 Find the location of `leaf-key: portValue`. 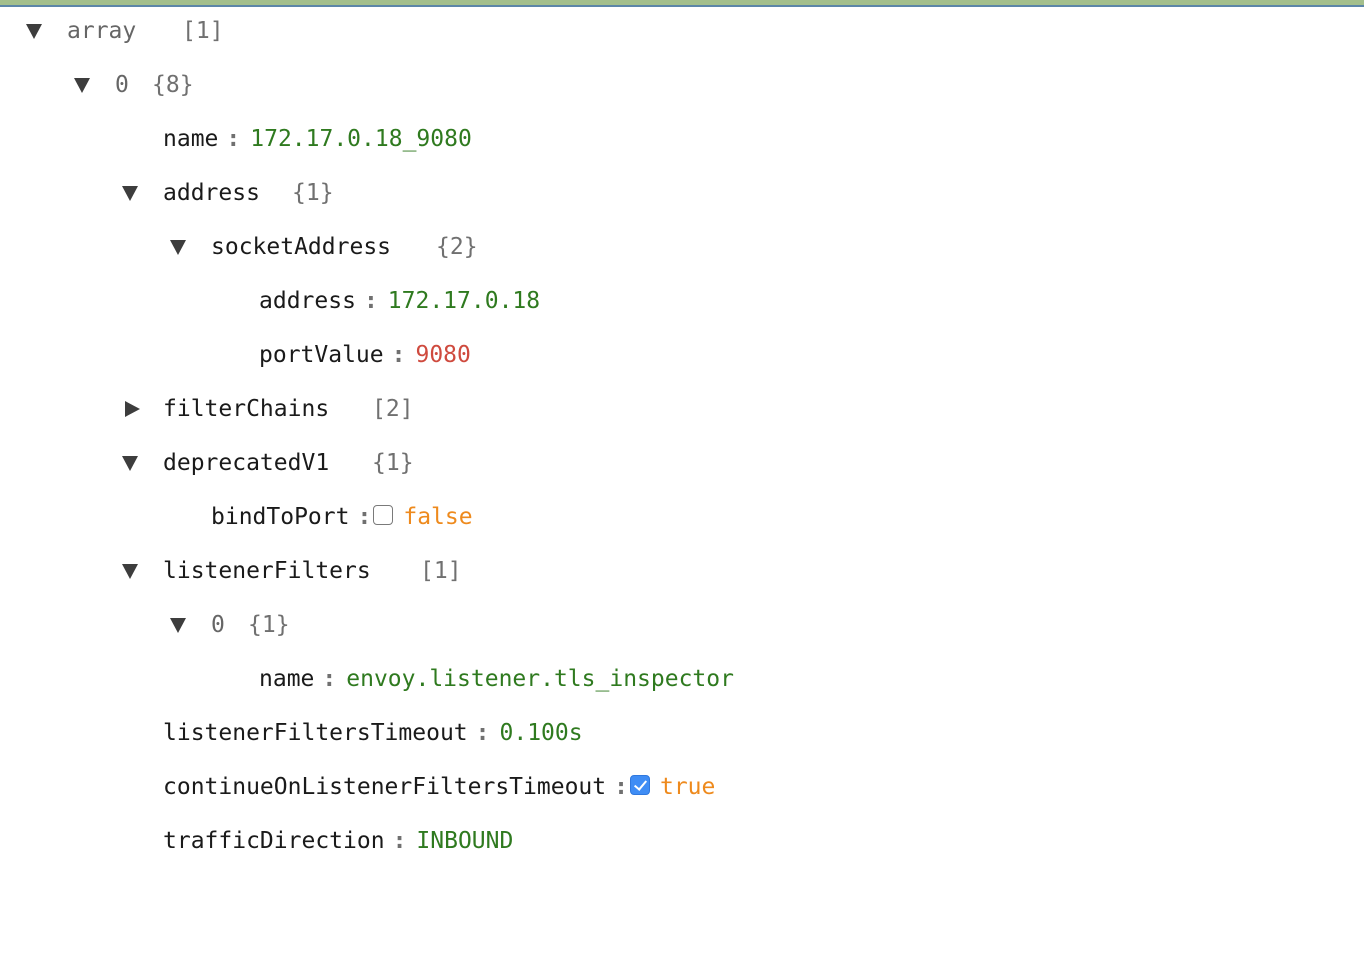

leaf-key: portValue is located at coordinates (321, 355).